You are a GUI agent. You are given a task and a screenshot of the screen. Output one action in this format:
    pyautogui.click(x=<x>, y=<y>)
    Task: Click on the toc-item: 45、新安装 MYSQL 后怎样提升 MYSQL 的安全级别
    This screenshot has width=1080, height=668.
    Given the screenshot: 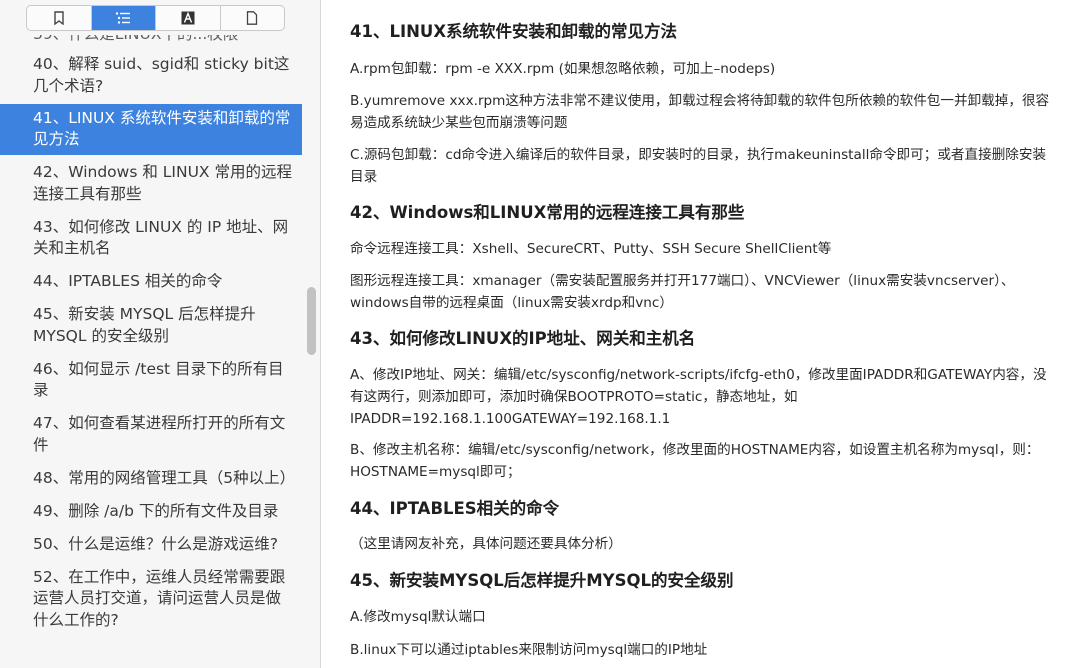 What is the action you would take?
    pyautogui.click(x=151, y=326)
    